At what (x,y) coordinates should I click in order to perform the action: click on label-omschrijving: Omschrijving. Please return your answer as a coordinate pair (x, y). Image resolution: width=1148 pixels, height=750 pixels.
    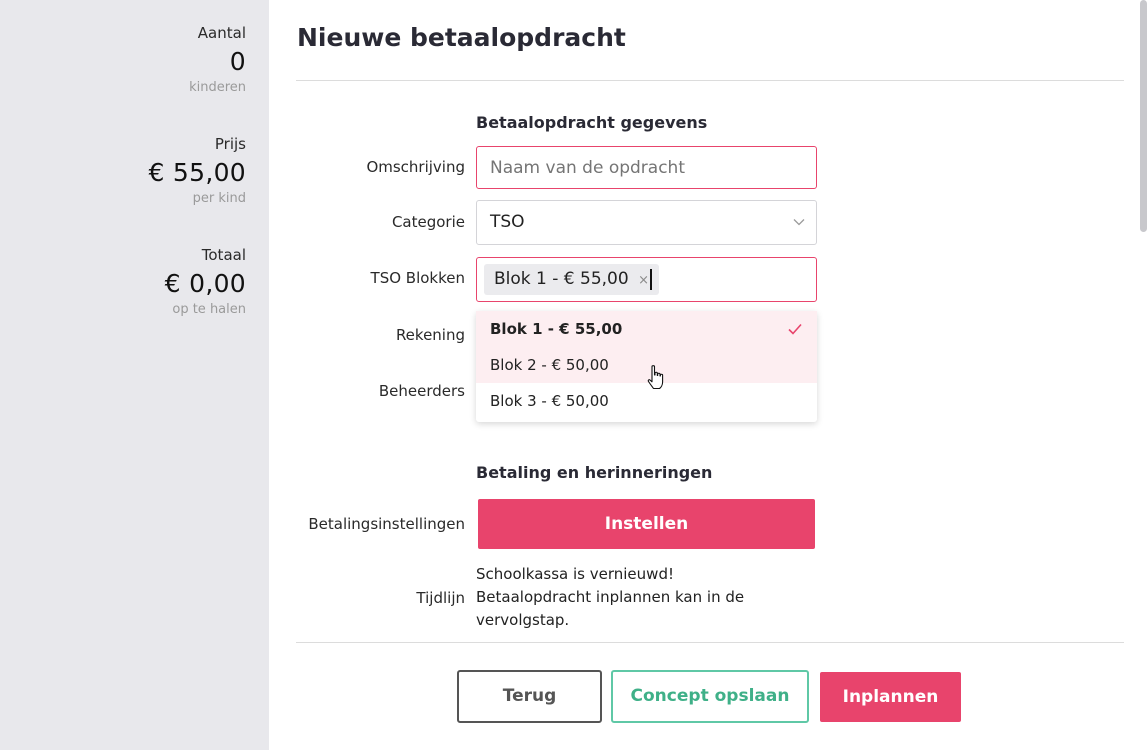
    Looking at the image, I should click on (415, 167).